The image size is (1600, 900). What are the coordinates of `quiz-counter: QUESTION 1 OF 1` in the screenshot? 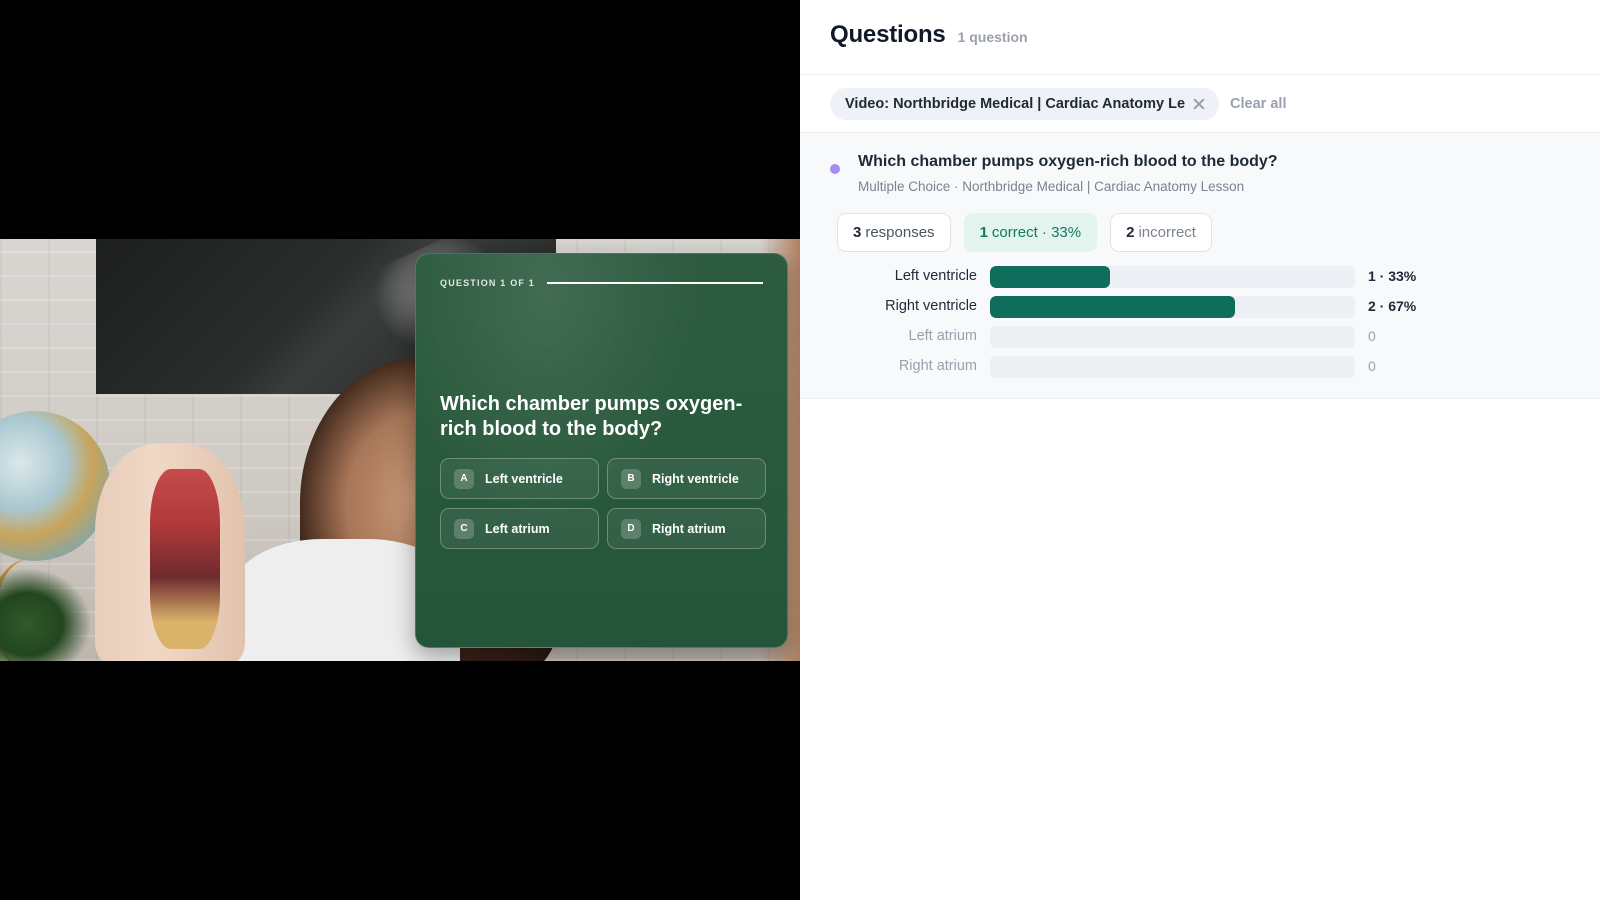 It's located at (488, 283).